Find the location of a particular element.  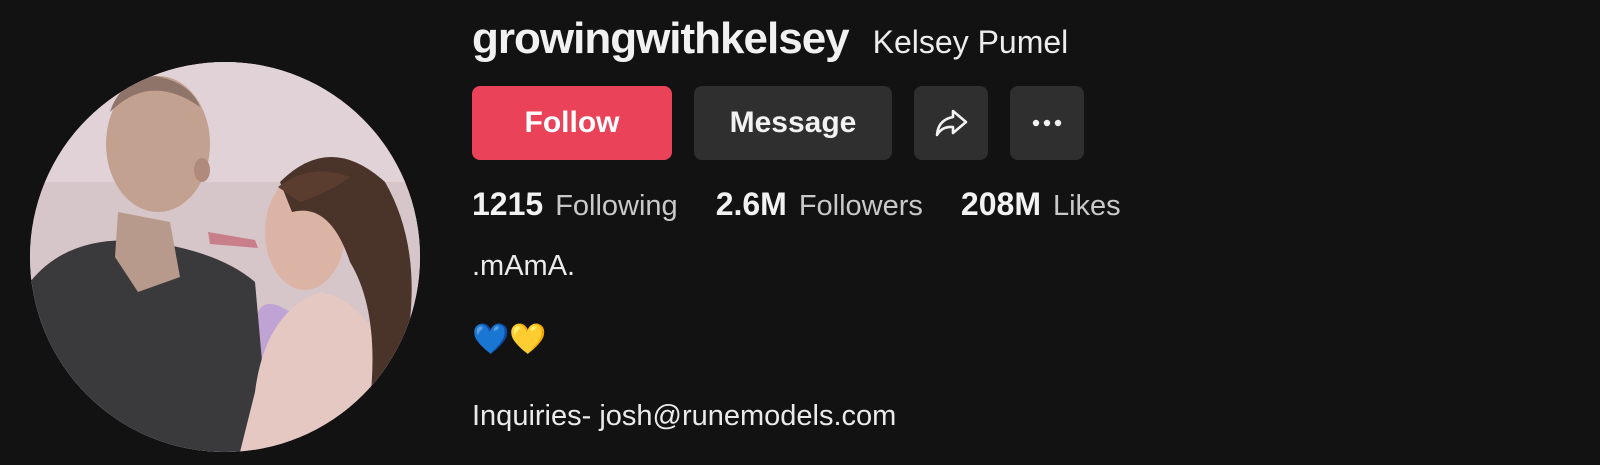

followers-count: 2.6M is located at coordinates (751, 204).